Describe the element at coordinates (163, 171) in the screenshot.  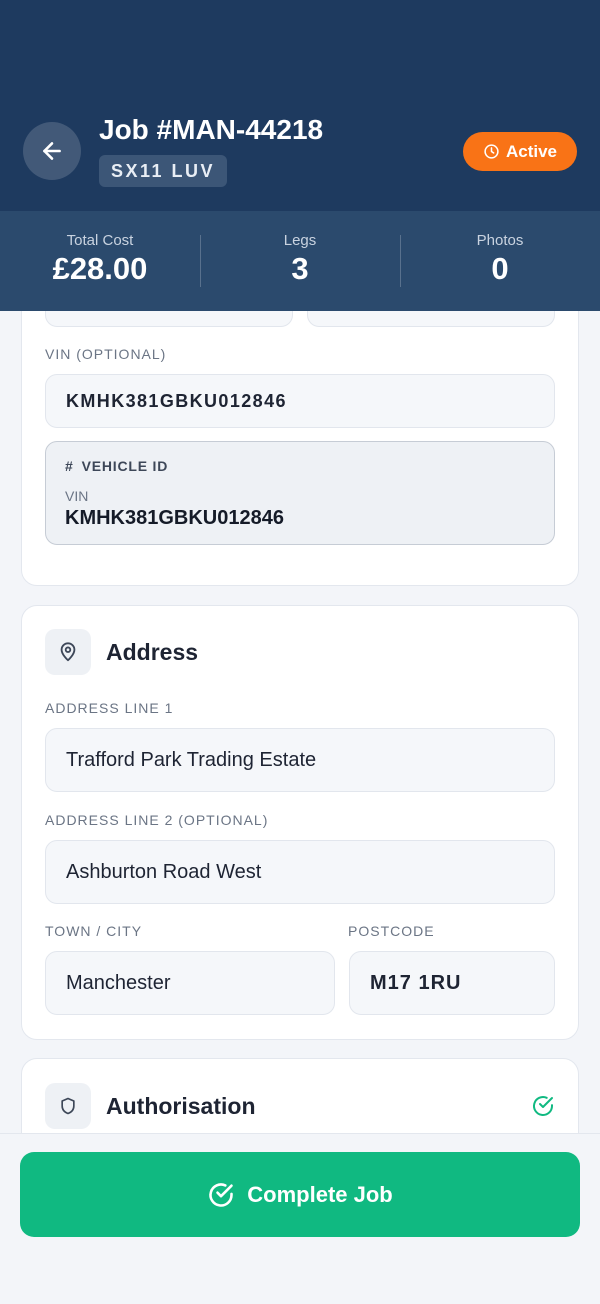
I see `plate-badge: SX11 LUV` at that location.